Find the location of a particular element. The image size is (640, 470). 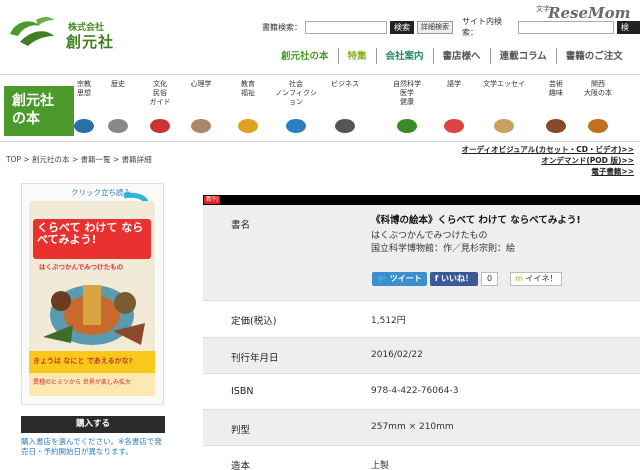

cover-footer: 異種のヒミツから 世界が楽しみ拡大 is located at coordinates (92, 384).